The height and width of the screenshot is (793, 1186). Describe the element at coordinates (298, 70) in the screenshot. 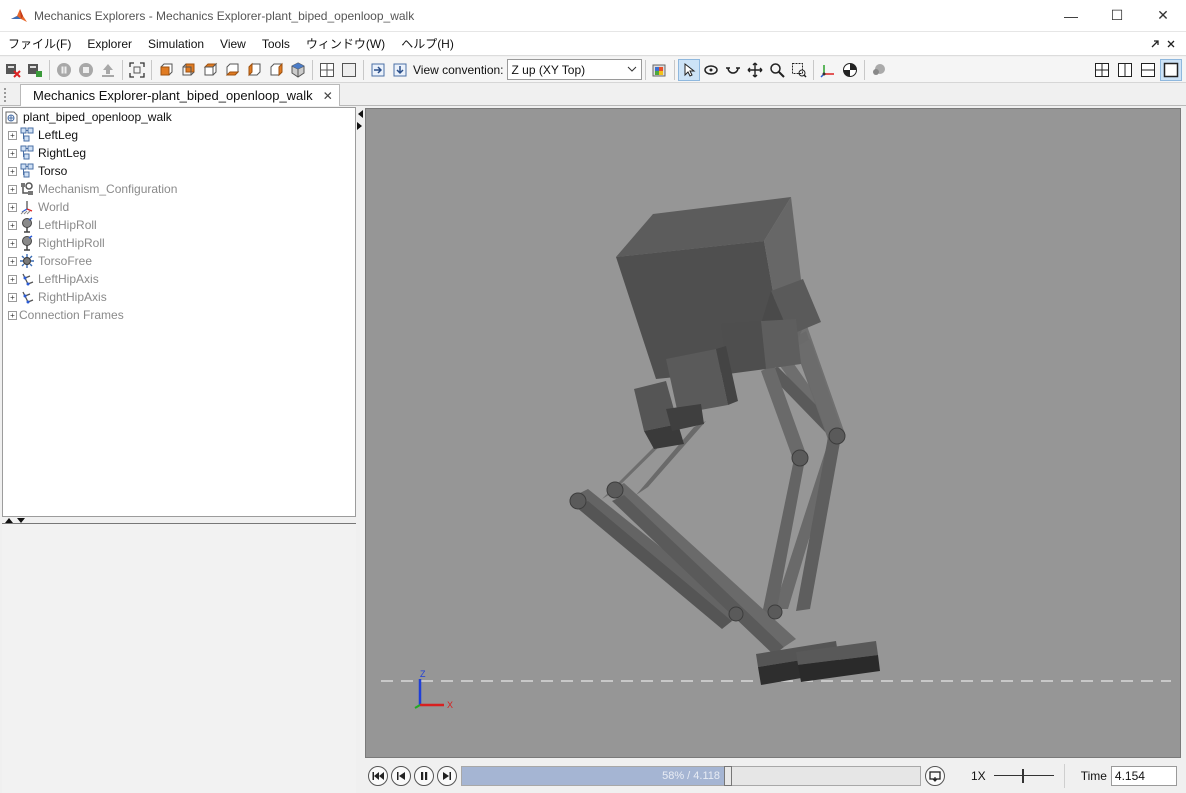

I see `view-isometric-icon` at that location.